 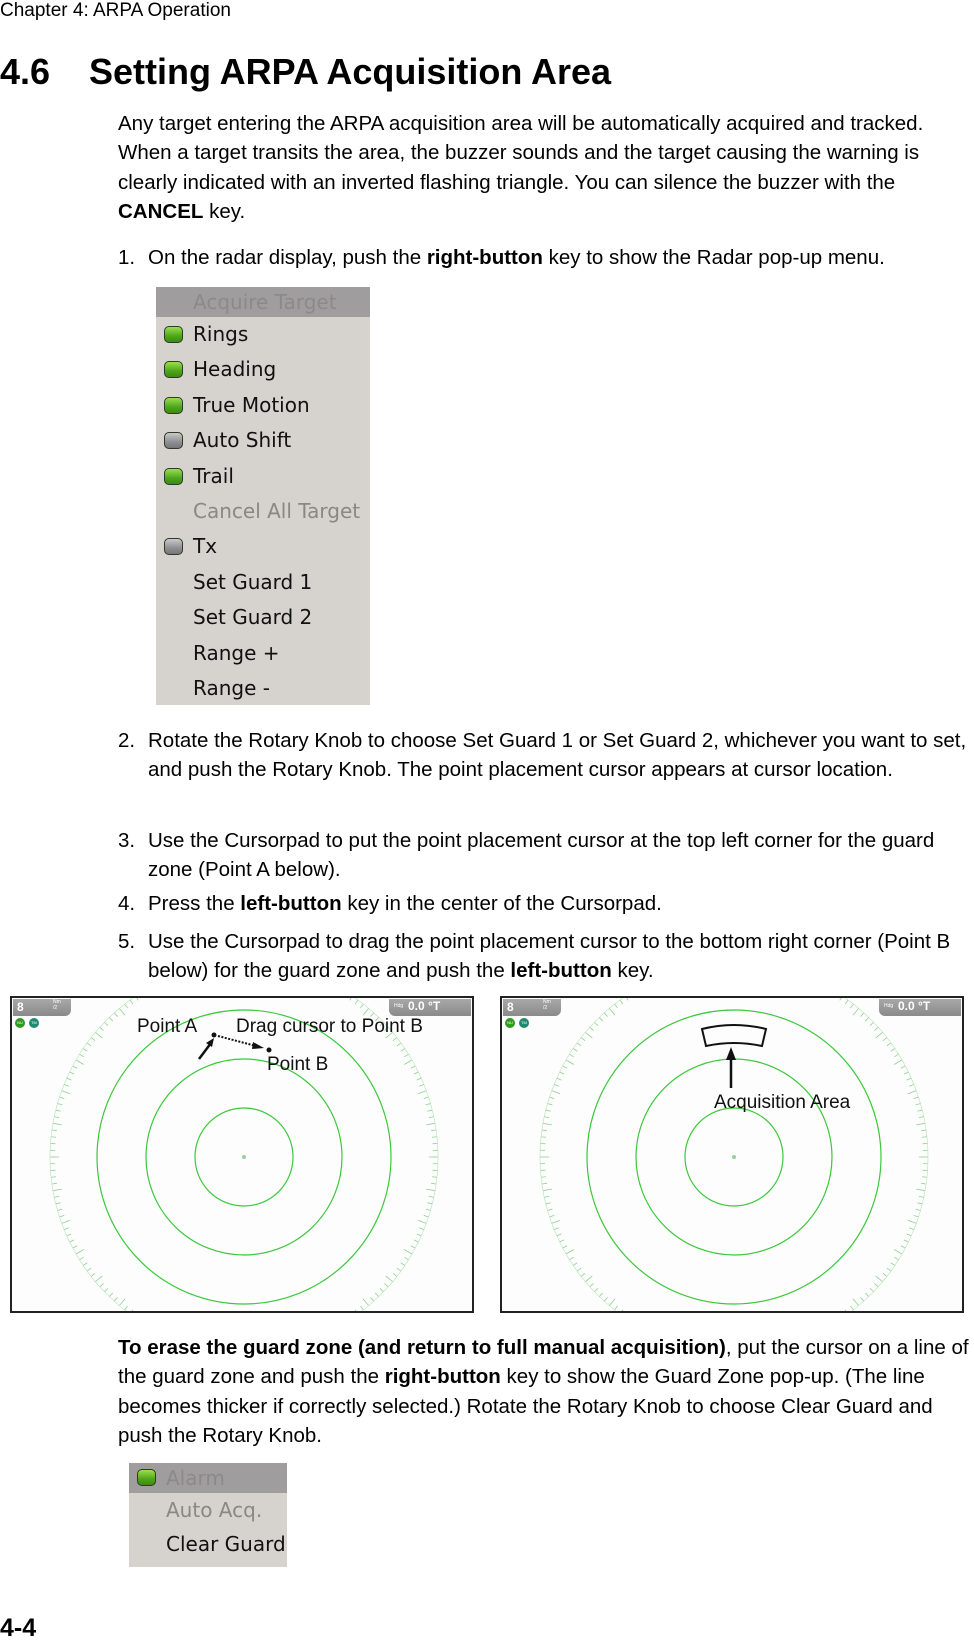 I want to click on radar-display-right: 8 Nm/2 NU TM Hdg 0.0 °T Acquisition Area, so click(x=732, y=1154).